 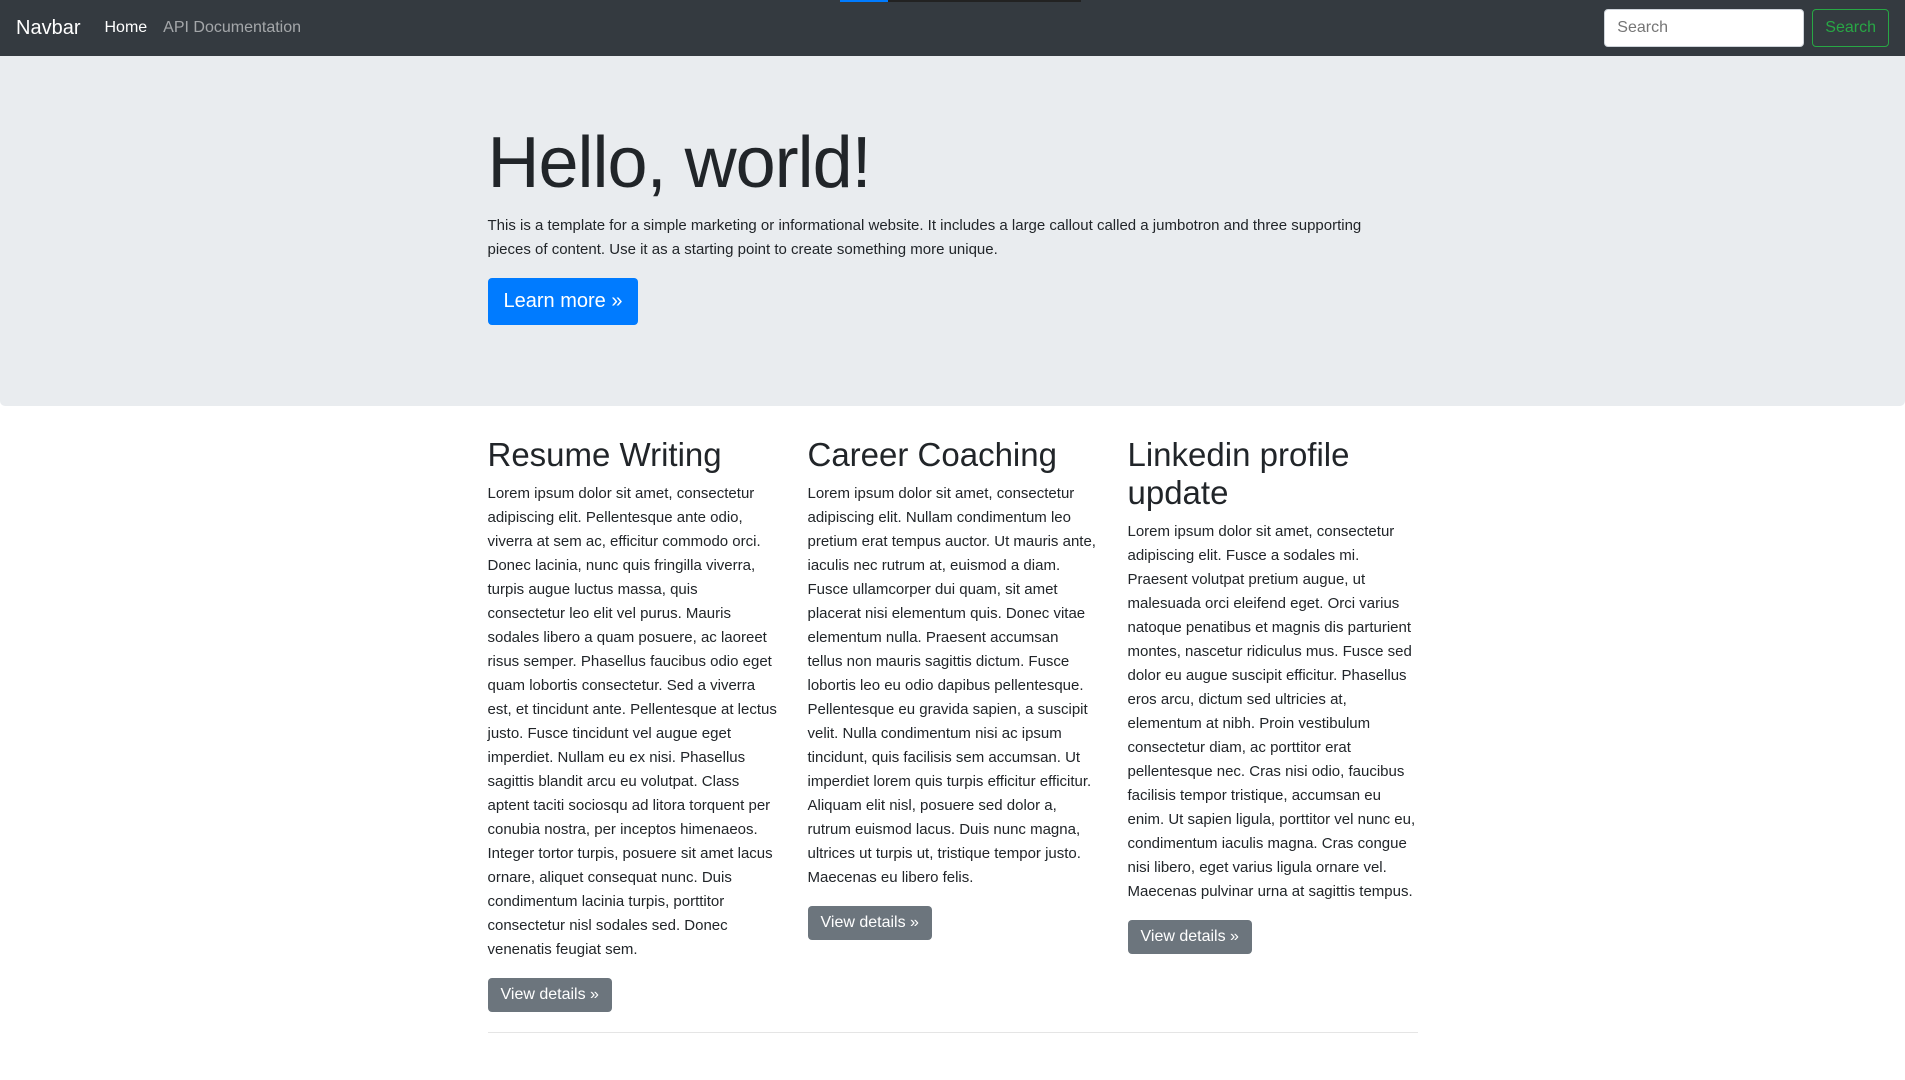 What do you see at coordinates (232, 28) in the screenshot?
I see `nav-link-api-documentation: API Documentation` at bounding box center [232, 28].